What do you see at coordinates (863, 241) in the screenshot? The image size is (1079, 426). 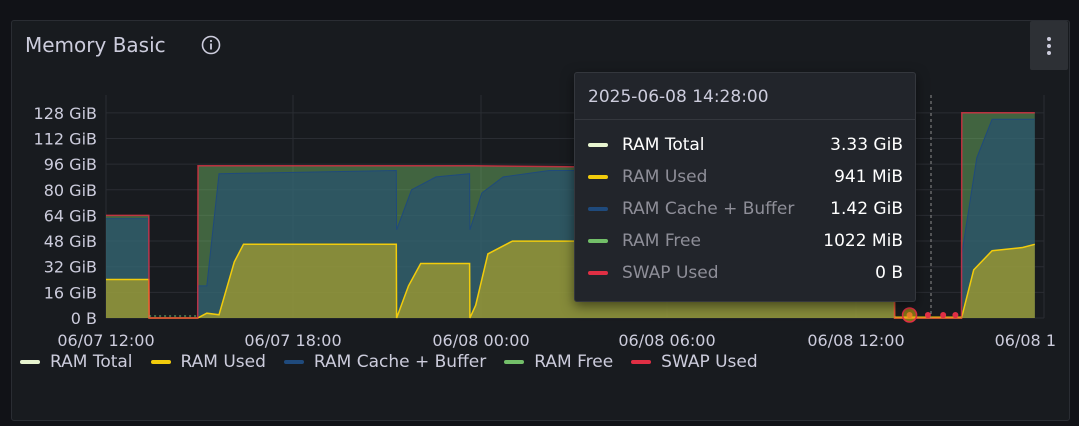 I see `tooltip-value: 1022 MiB` at bounding box center [863, 241].